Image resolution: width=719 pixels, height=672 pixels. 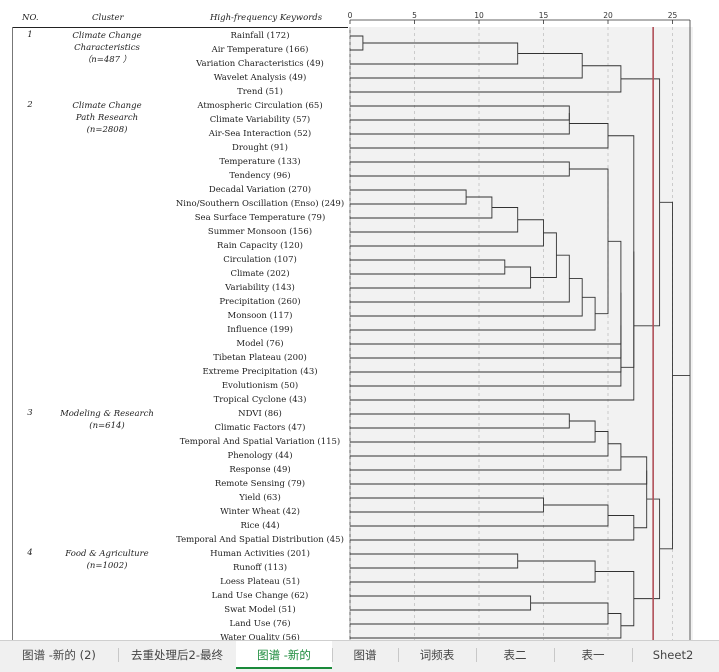 I want to click on axis-tick-label: 10, so click(x=479, y=15).